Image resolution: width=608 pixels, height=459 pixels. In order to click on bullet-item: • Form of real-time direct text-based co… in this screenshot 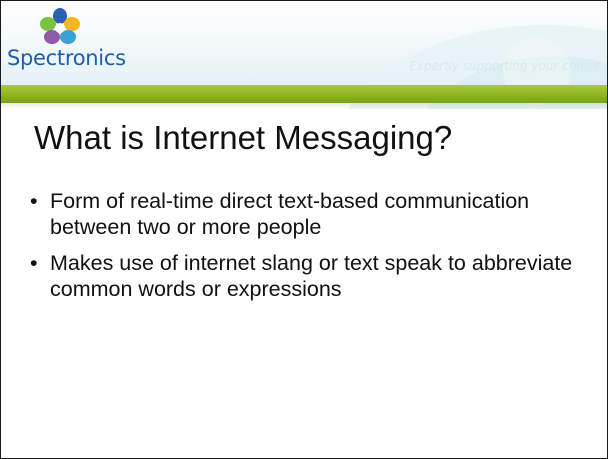, I will do `click(308, 214)`.